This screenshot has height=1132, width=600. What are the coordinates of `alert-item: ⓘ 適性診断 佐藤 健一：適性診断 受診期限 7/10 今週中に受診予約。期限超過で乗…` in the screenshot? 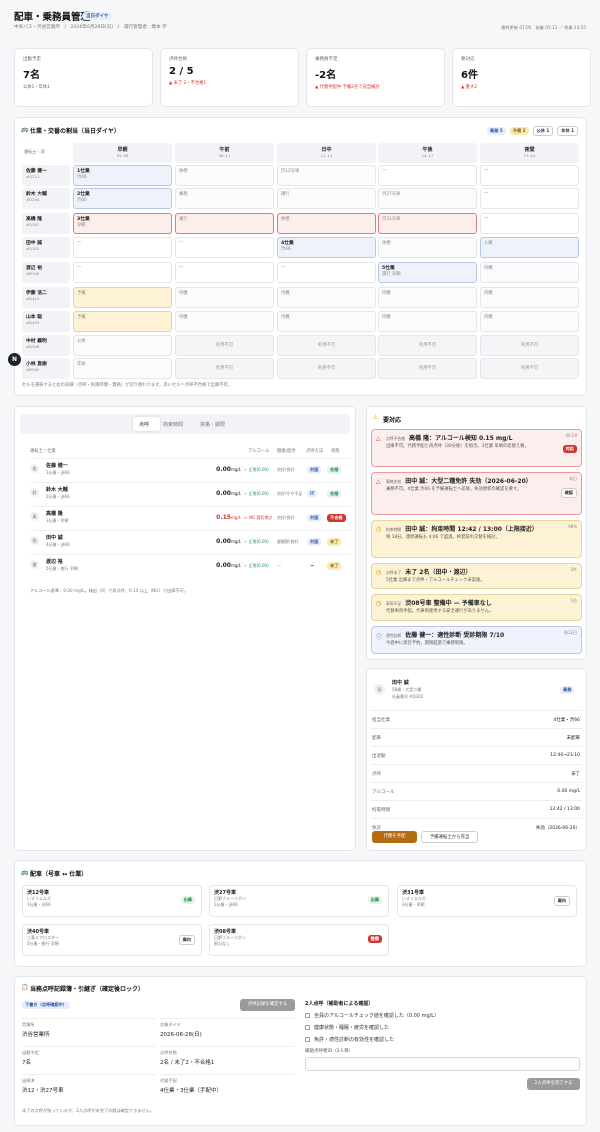 It's located at (476, 640).